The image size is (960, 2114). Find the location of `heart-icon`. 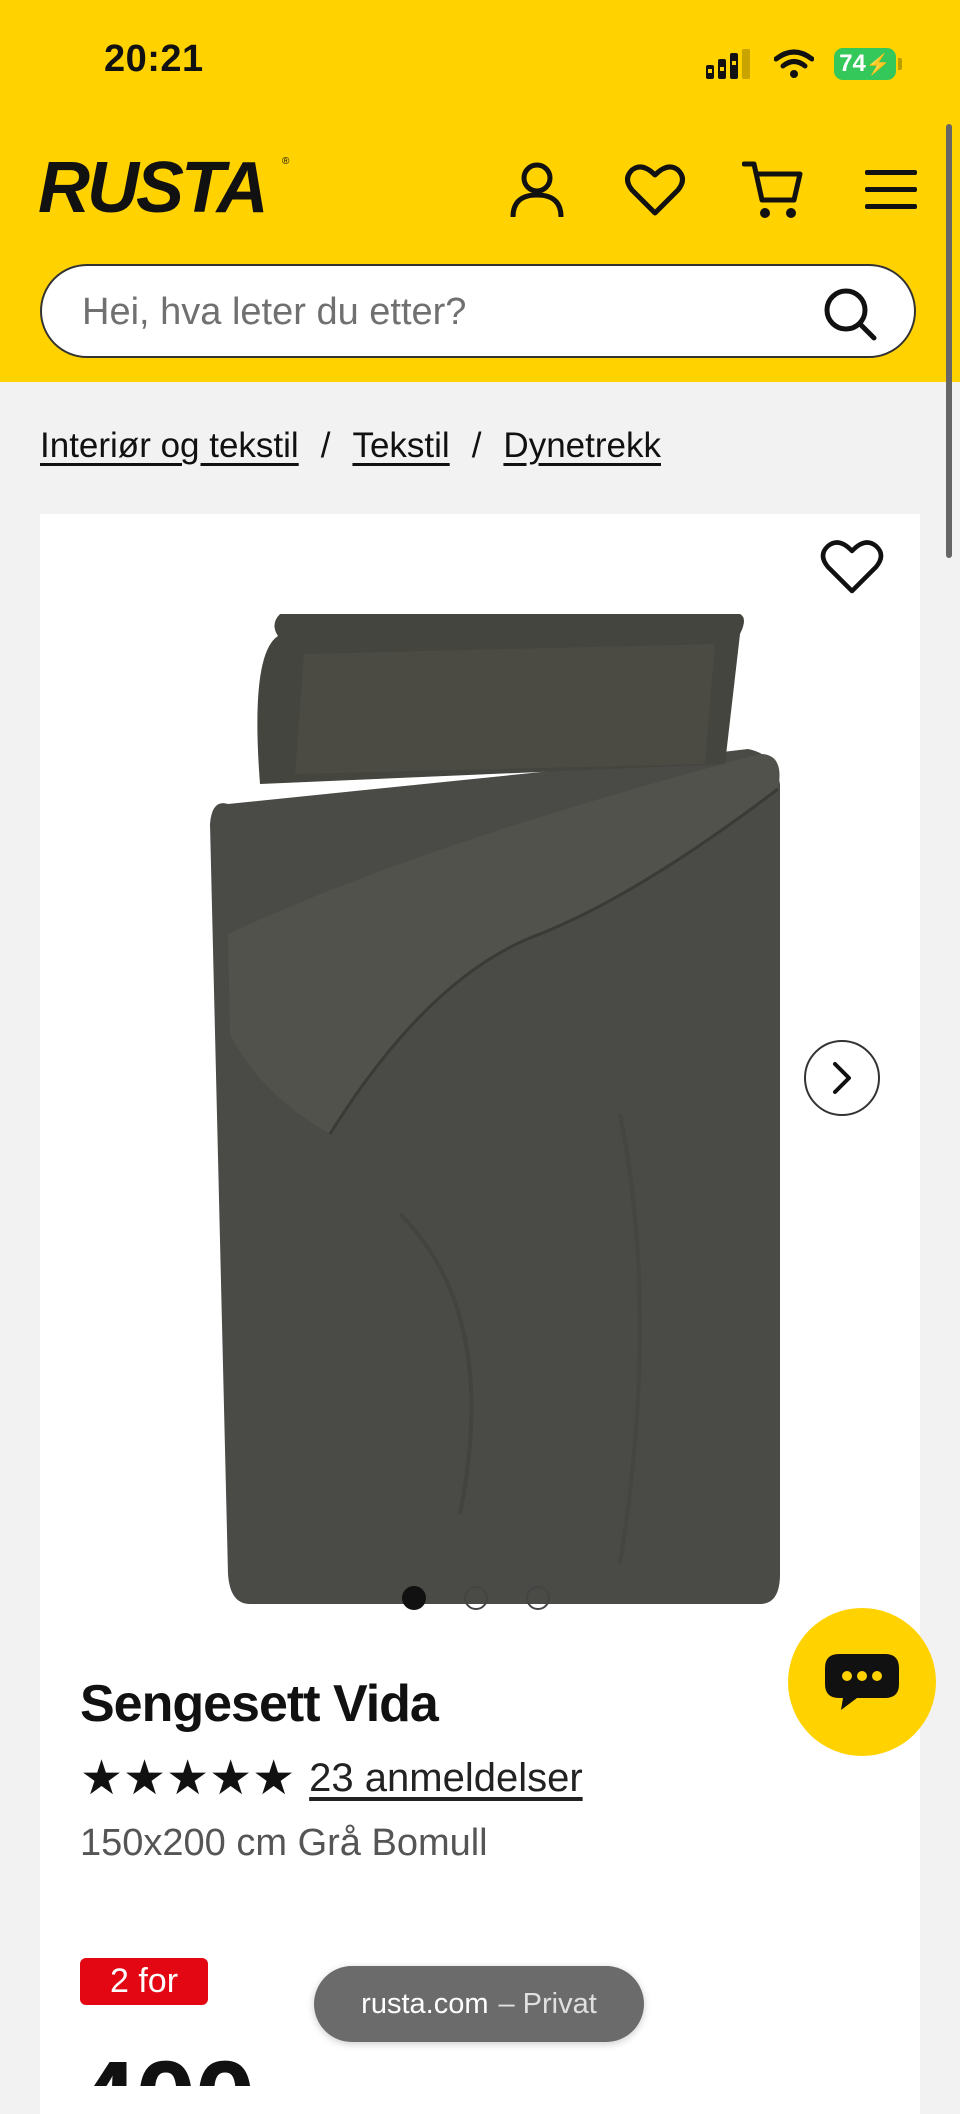

heart-icon is located at coordinates (655, 190).